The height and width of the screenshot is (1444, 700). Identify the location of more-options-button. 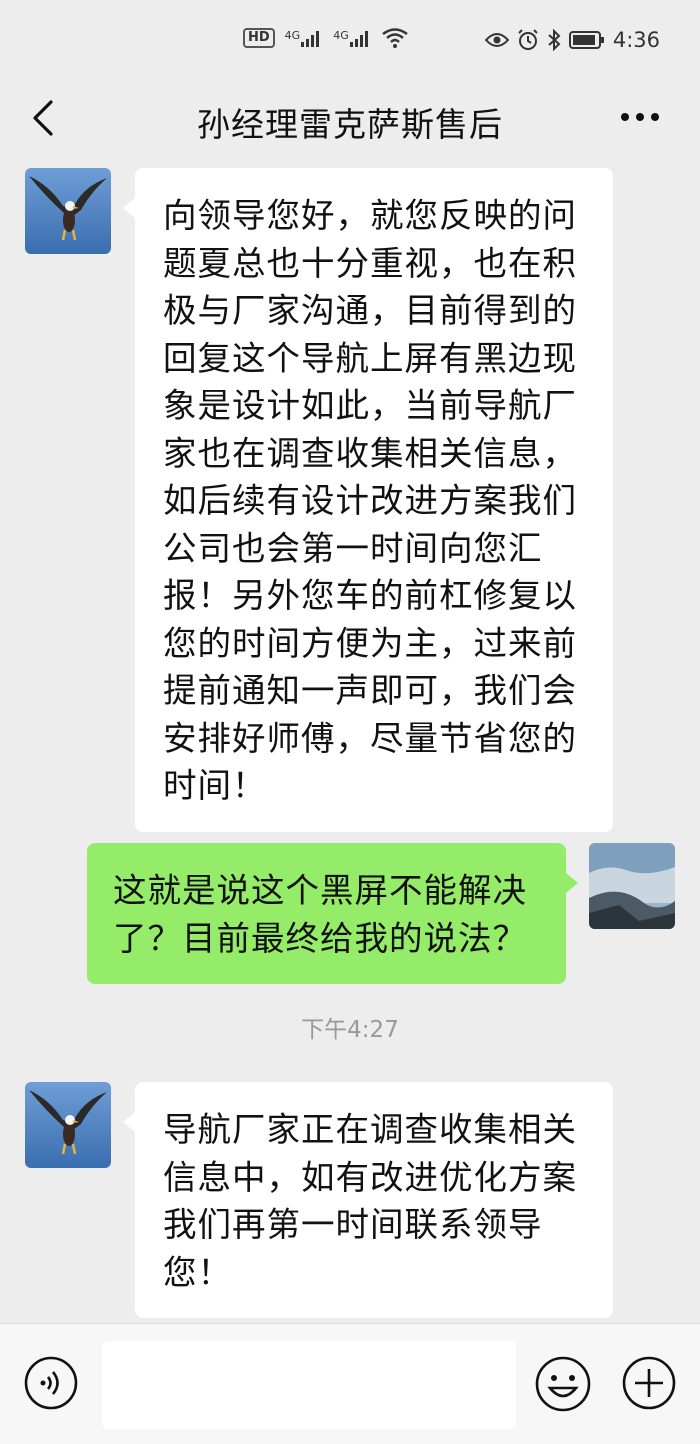
(640, 111).